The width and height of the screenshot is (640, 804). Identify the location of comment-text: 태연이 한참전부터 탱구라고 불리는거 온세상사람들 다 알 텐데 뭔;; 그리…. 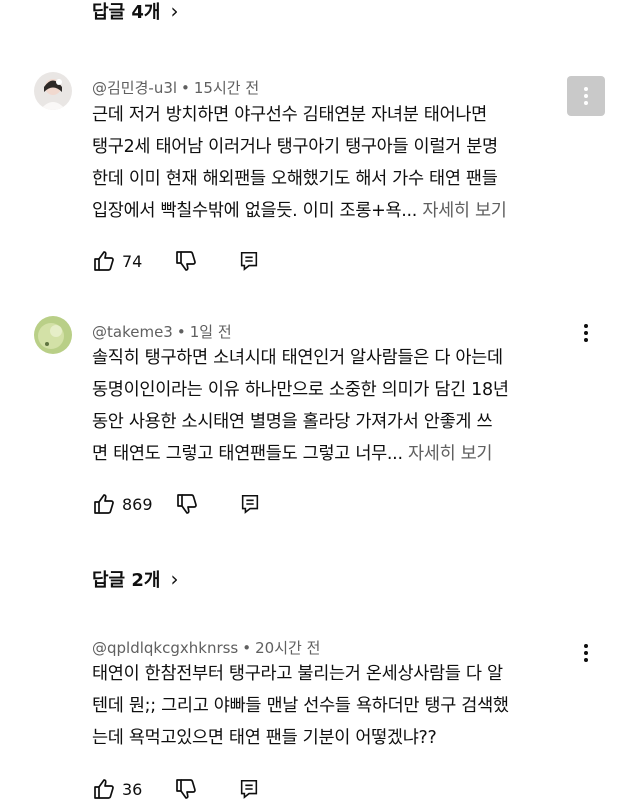
(300, 706).